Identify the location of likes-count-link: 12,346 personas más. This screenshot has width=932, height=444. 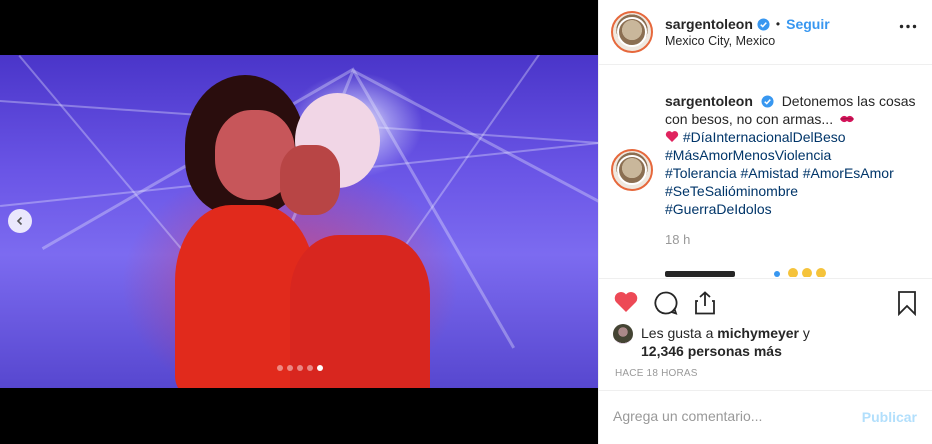
(711, 351).